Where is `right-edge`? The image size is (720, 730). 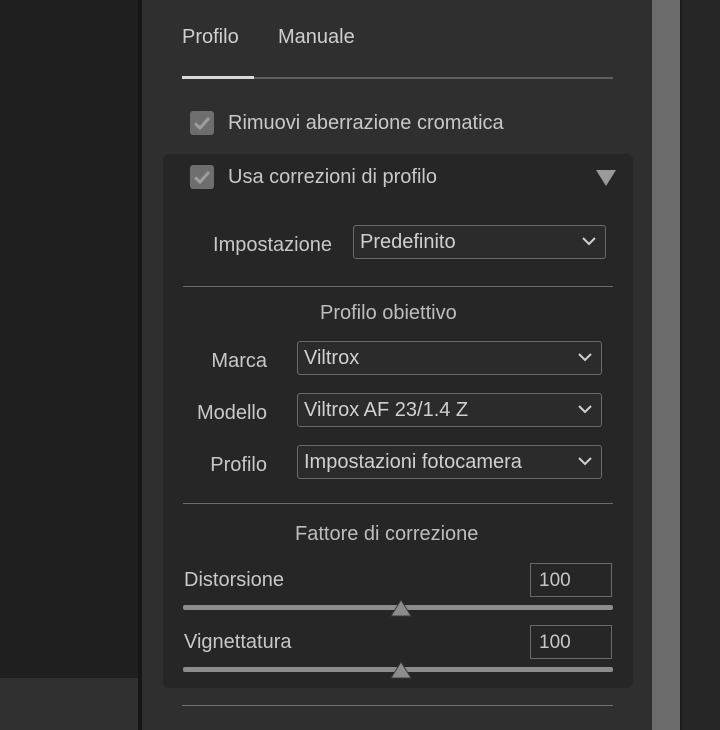 right-edge is located at coordinates (700, 365).